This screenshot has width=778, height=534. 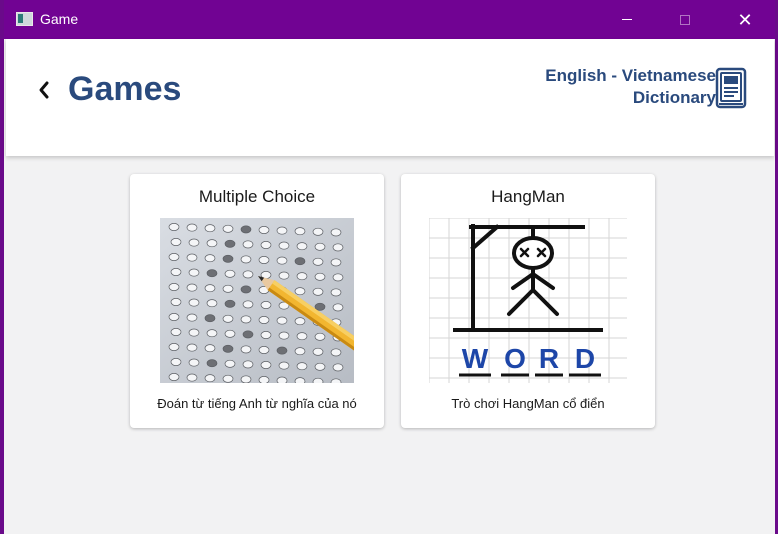 I want to click on chevron-left-icon, so click(x=44, y=90).